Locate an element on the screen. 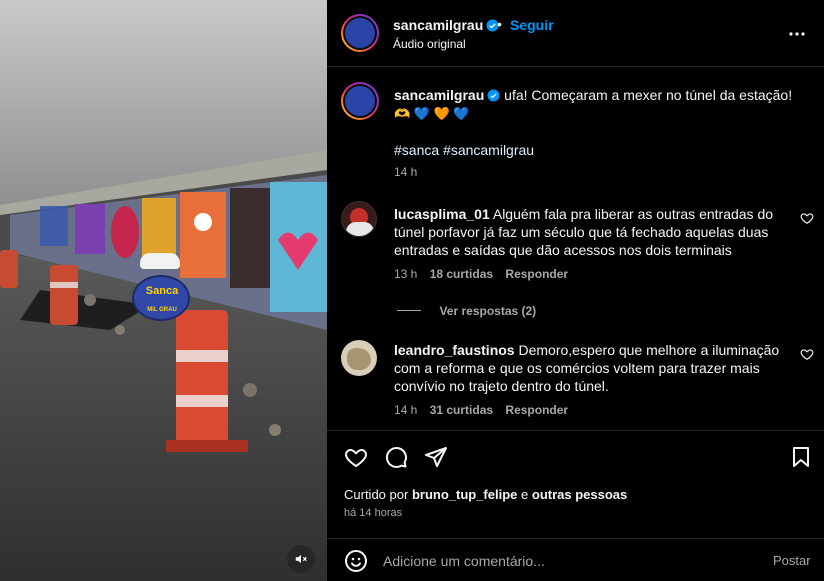 This screenshot has width=824, height=581. logo-subtext: MIL GRAU is located at coordinates (162, 310).